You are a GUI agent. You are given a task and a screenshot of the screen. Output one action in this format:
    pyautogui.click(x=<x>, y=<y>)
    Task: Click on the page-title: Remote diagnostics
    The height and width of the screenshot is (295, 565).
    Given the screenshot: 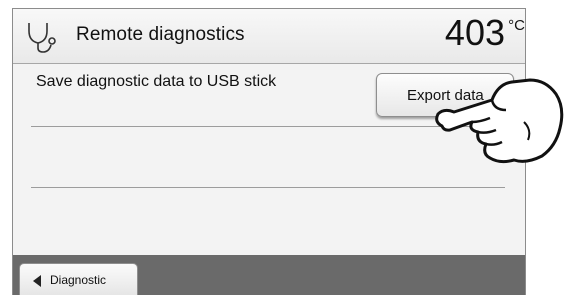 What is the action you would take?
    pyautogui.click(x=160, y=34)
    